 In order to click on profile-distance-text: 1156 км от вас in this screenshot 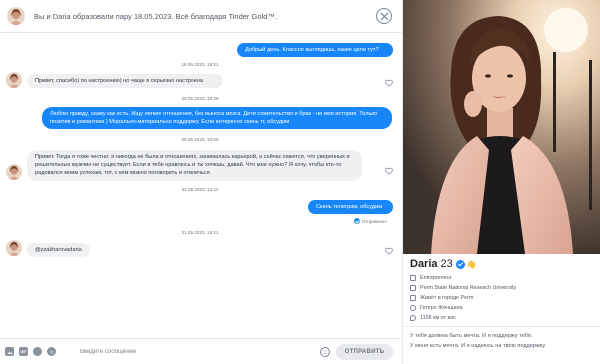, I will do `click(438, 318)`.